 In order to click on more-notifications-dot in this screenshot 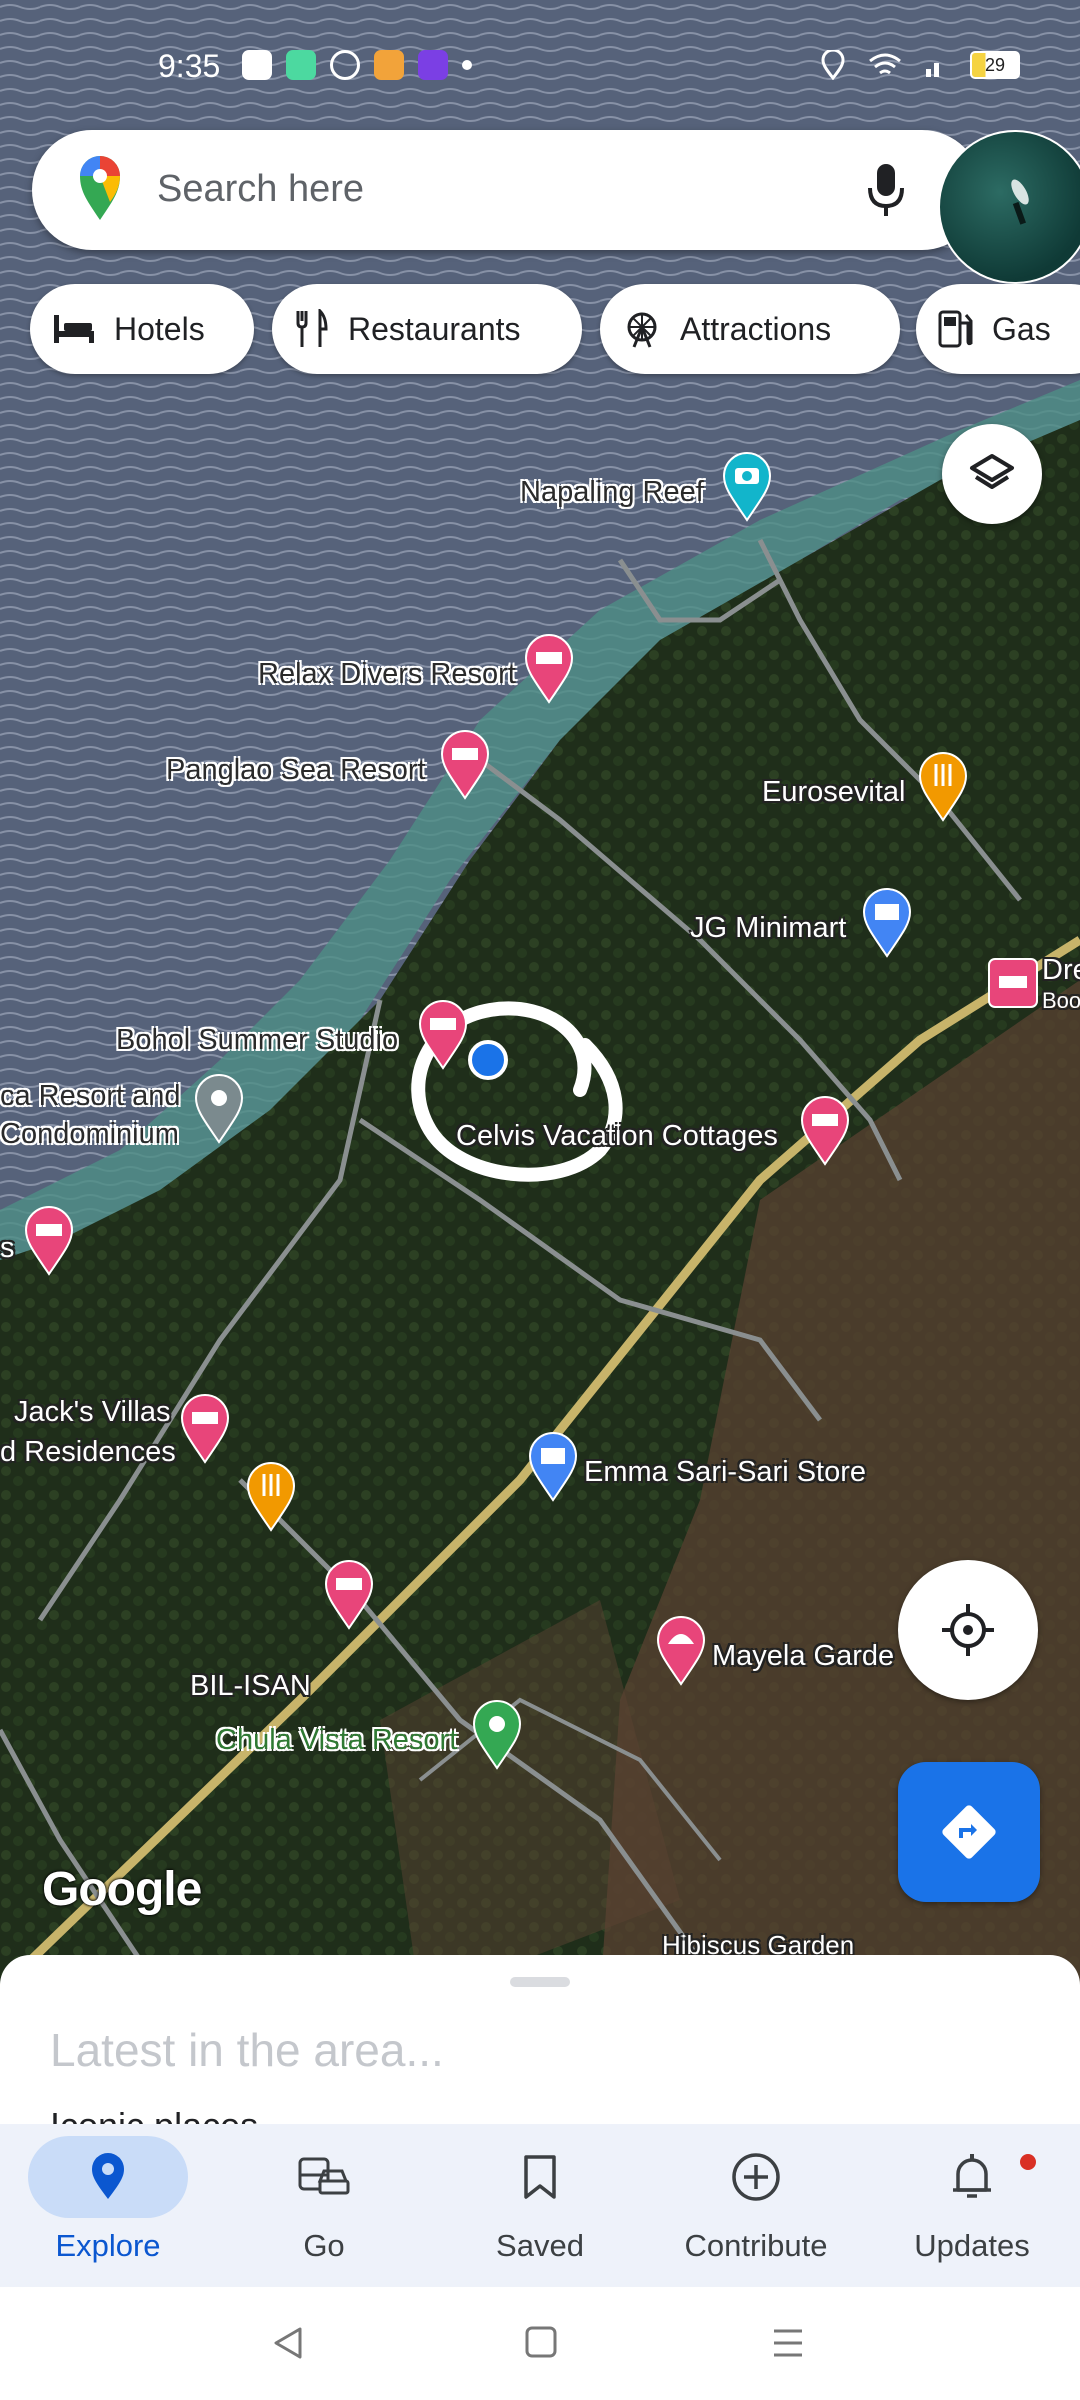, I will do `click(467, 65)`.